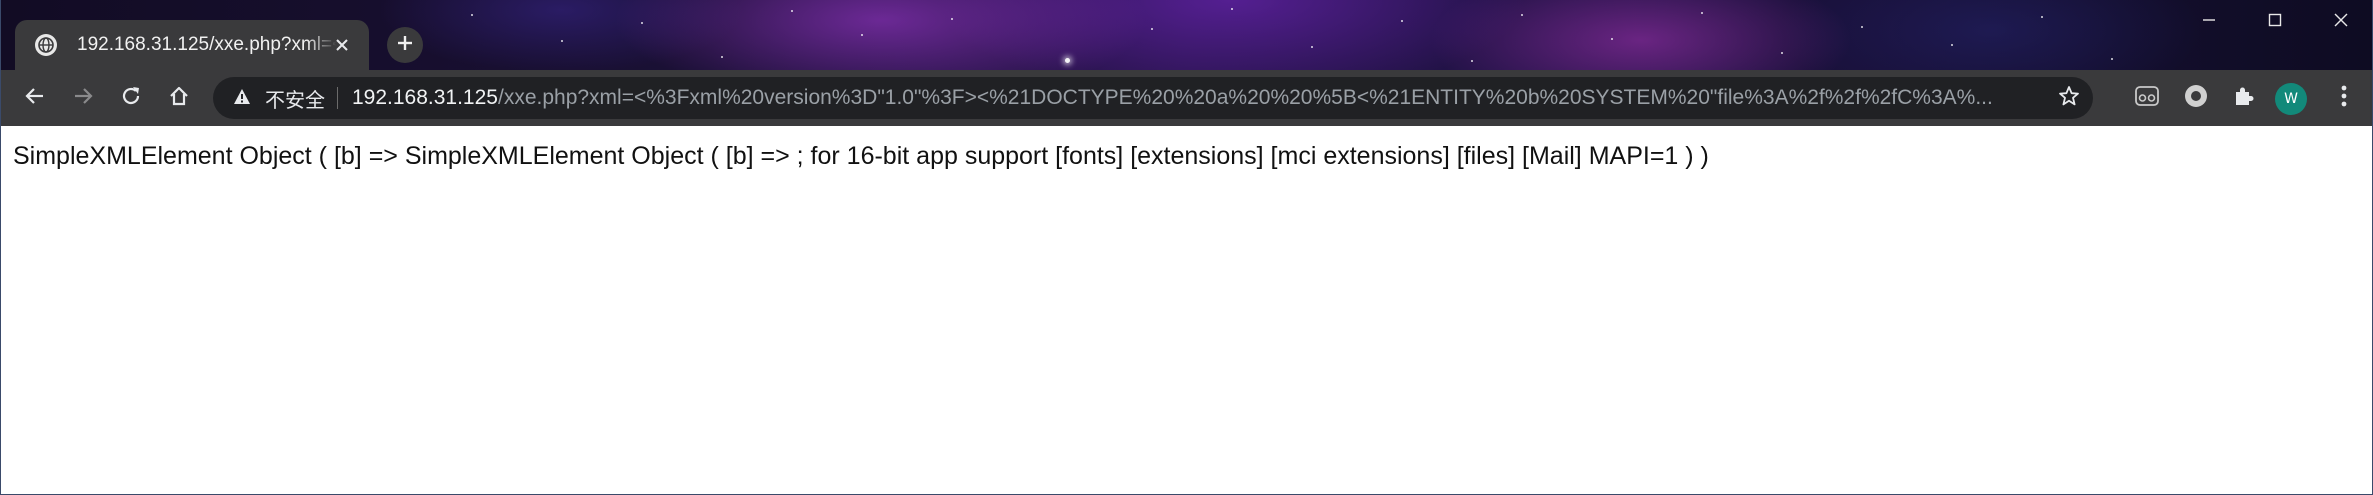  I want to click on bookmark-button, so click(2069, 98).